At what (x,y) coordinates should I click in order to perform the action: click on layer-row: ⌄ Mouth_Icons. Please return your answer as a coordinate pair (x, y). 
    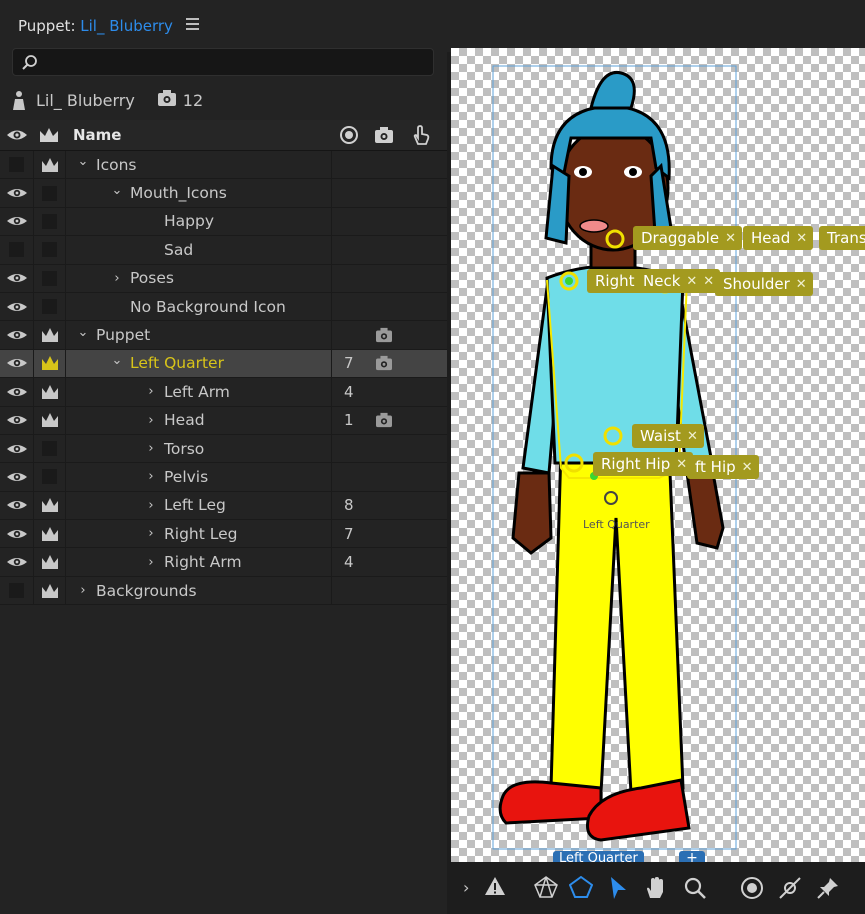
    Looking at the image, I should click on (223, 193).